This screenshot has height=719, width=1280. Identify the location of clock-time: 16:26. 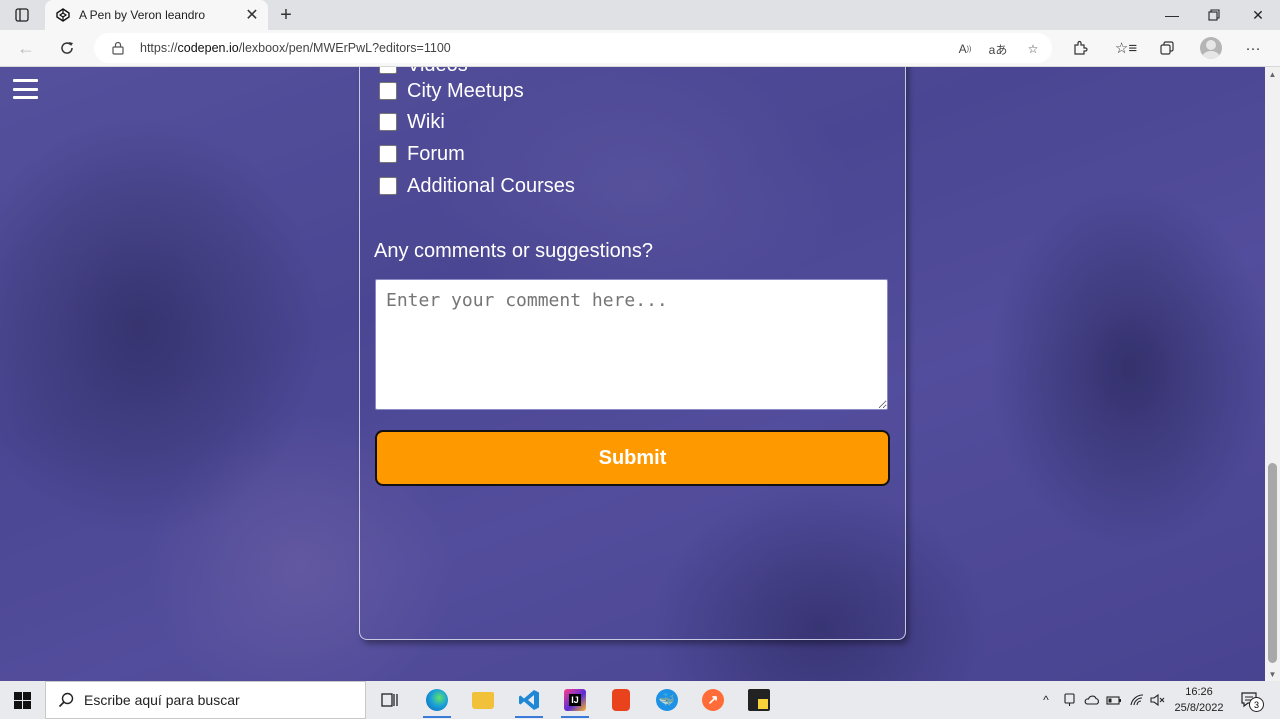
(1199, 692).